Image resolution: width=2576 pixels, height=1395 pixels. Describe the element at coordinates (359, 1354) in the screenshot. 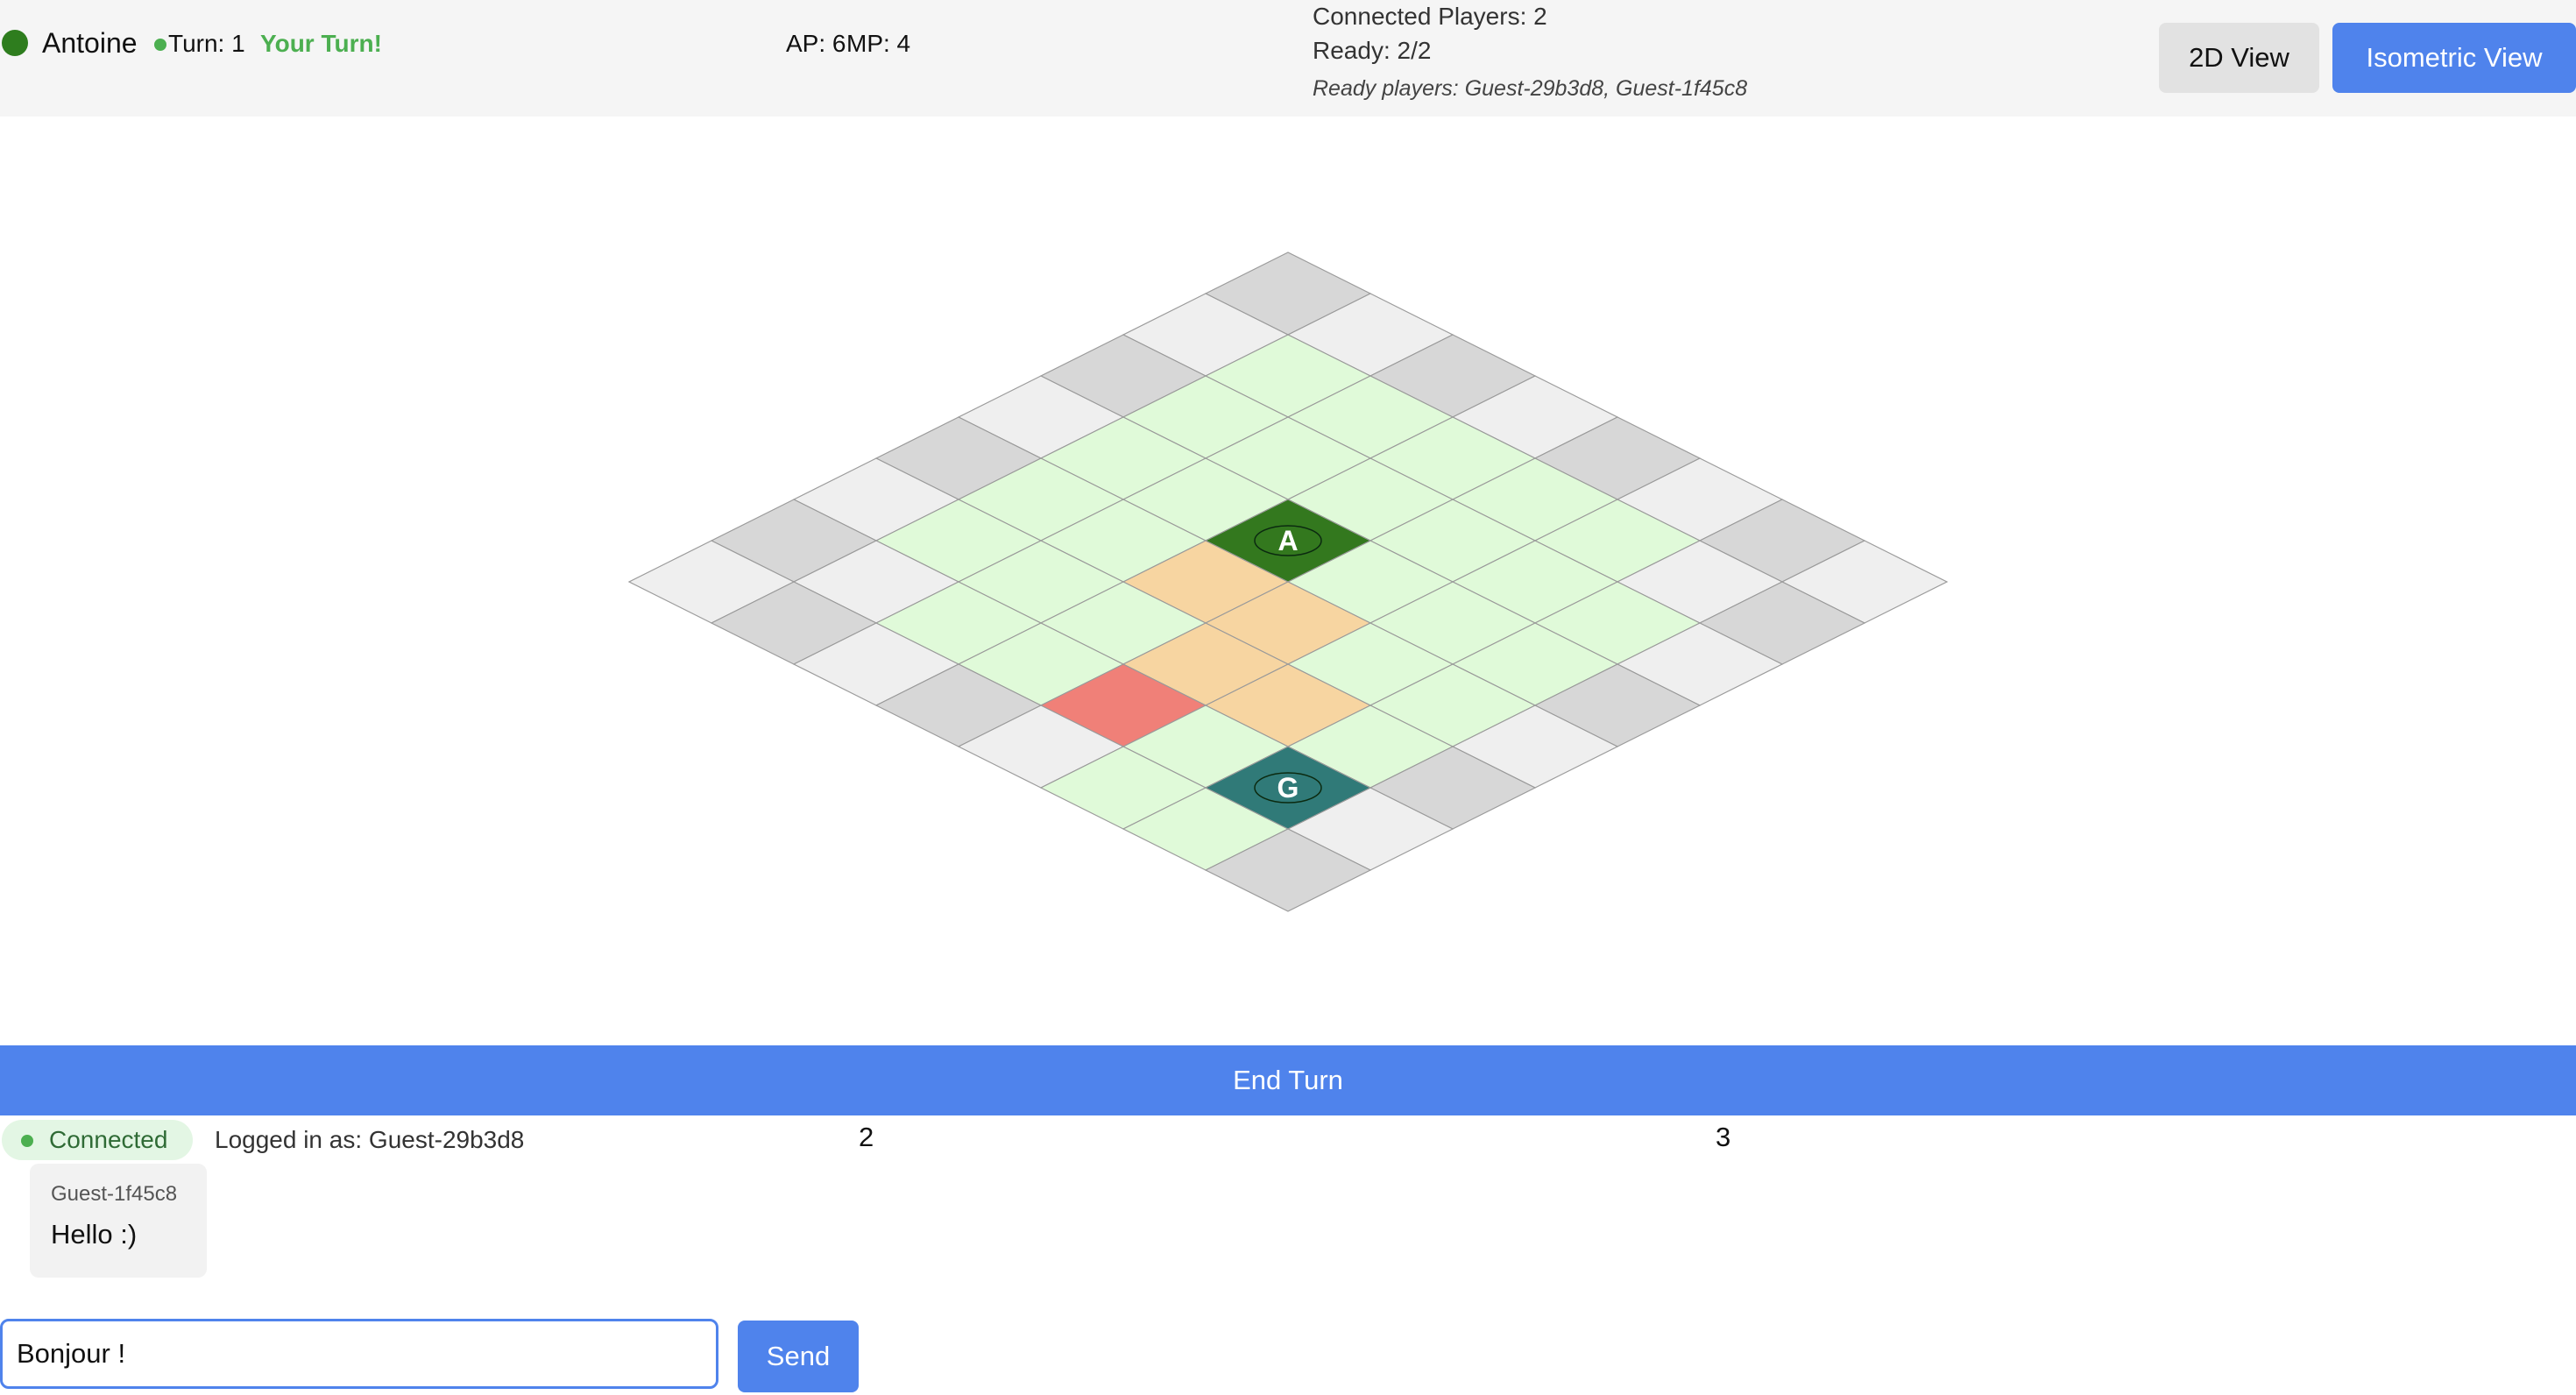

I see `chat-input` at that location.